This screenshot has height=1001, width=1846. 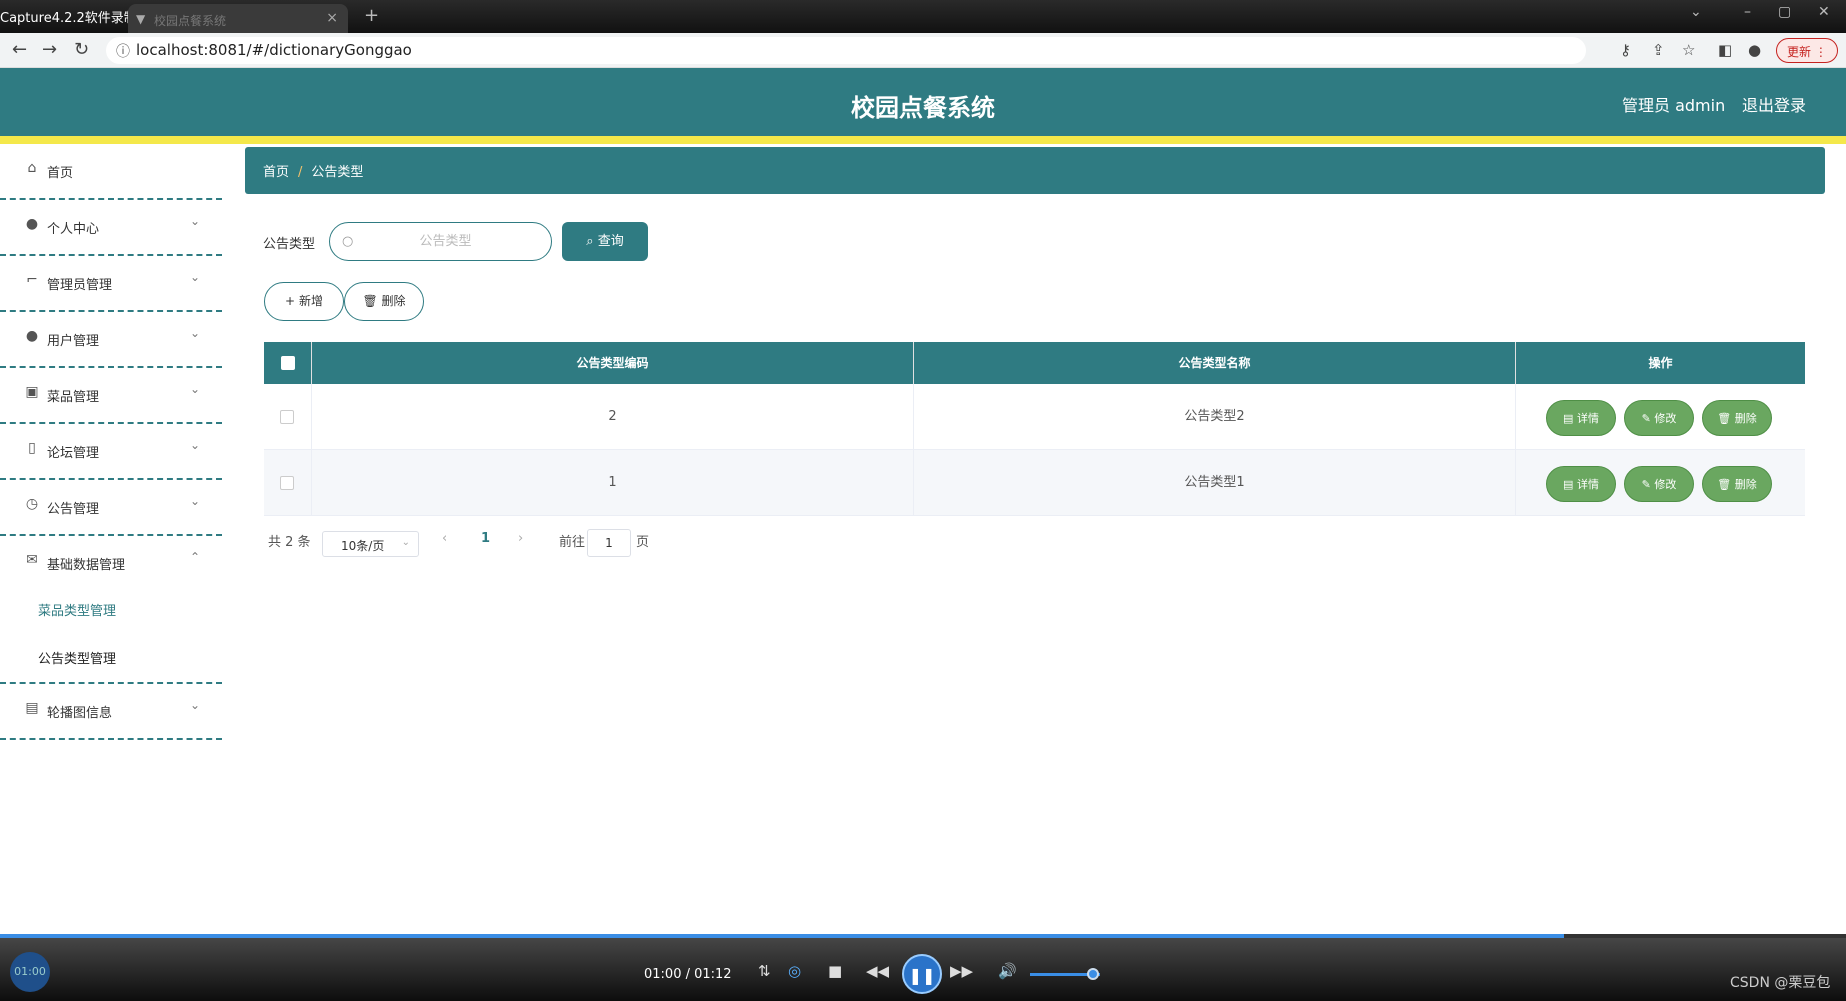 I want to click on table-header: 公告类型编码 公告类型名称 操作, so click(x=1034, y=363).